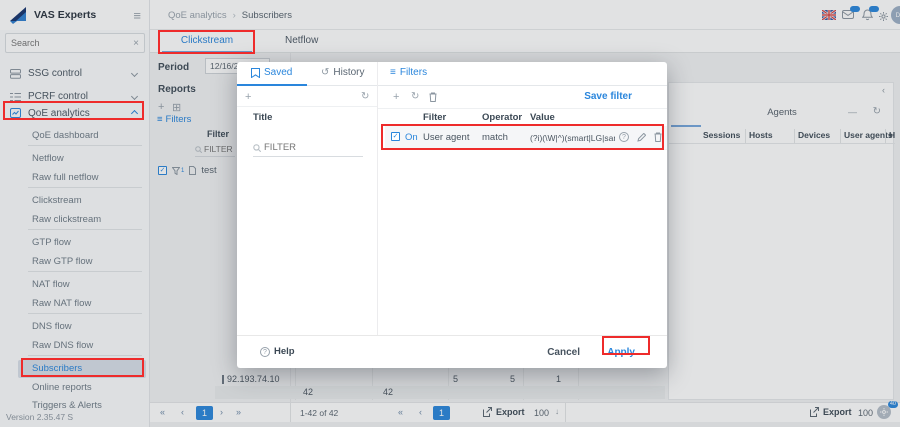 This screenshot has width=900, height=427. Describe the element at coordinates (206, 42) in the screenshot. I see `annotation-box-clickstream-tab` at that location.